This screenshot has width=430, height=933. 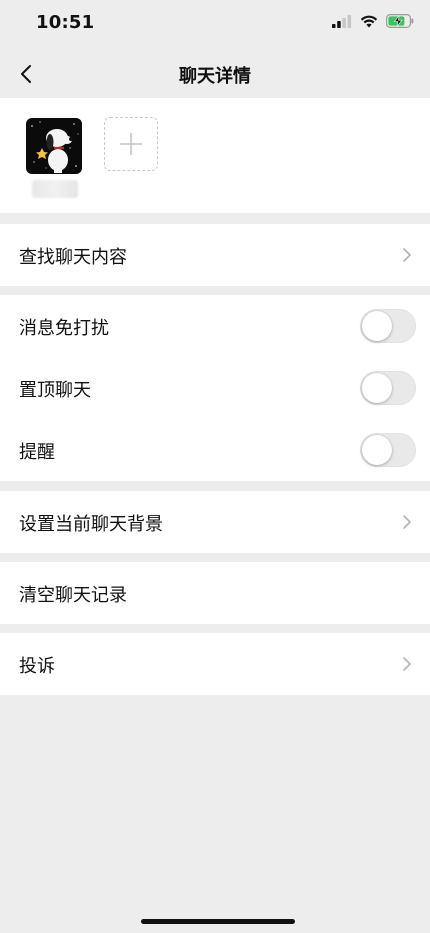 What do you see at coordinates (218, 921) in the screenshot?
I see `home-indicator` at bounding box center [218, 921].